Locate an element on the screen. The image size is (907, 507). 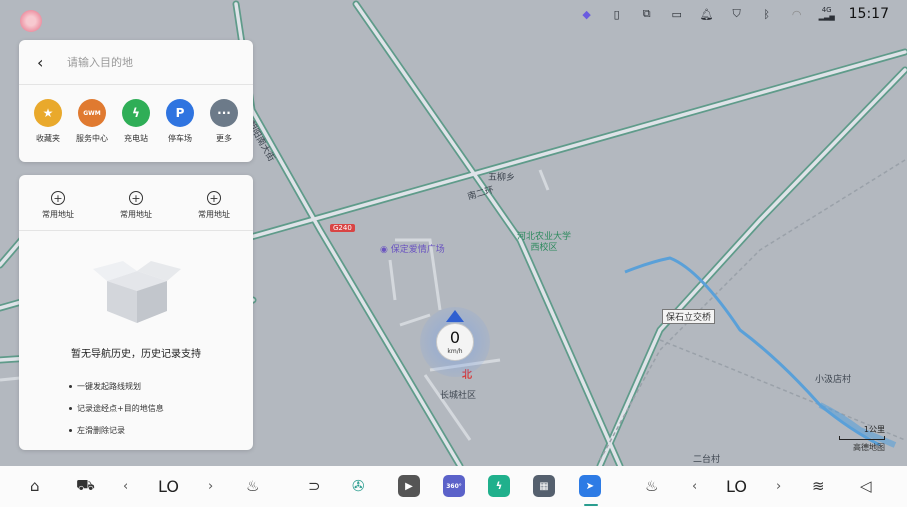
signal-4g-icon: 4G ▂▃▅ is located at coordinates (827, 14).